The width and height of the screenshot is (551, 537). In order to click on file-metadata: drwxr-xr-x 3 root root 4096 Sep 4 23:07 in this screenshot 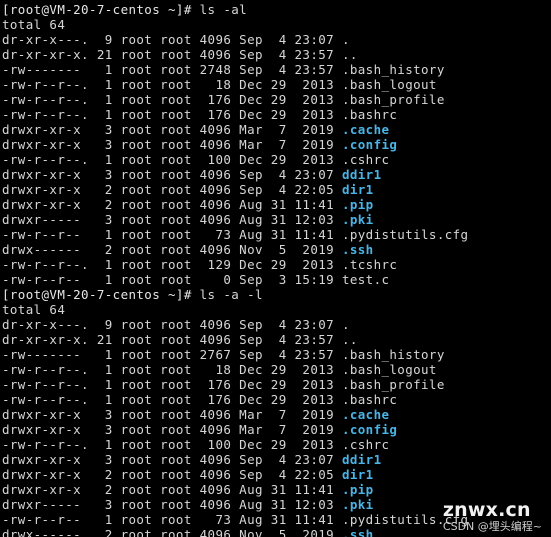, I will do `click(172, 459)`.